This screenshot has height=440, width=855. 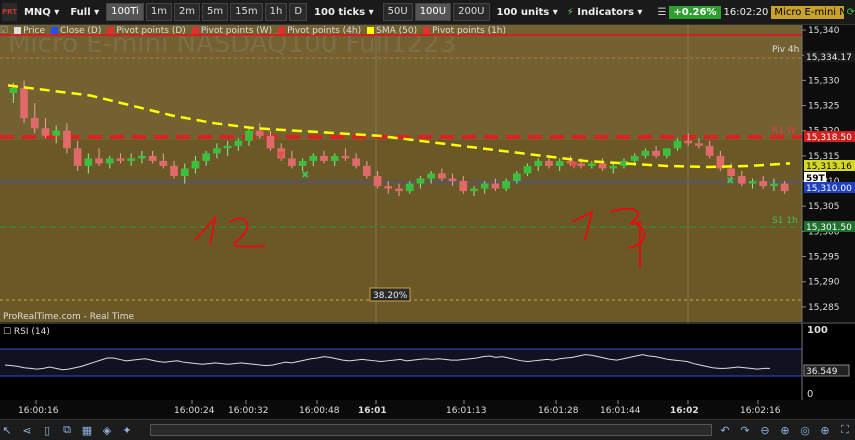 What do you see at coordinates (236, 31) in the screenshot?
I see `legend-label: Pivot points (W)` at bounding box center [236, 31].